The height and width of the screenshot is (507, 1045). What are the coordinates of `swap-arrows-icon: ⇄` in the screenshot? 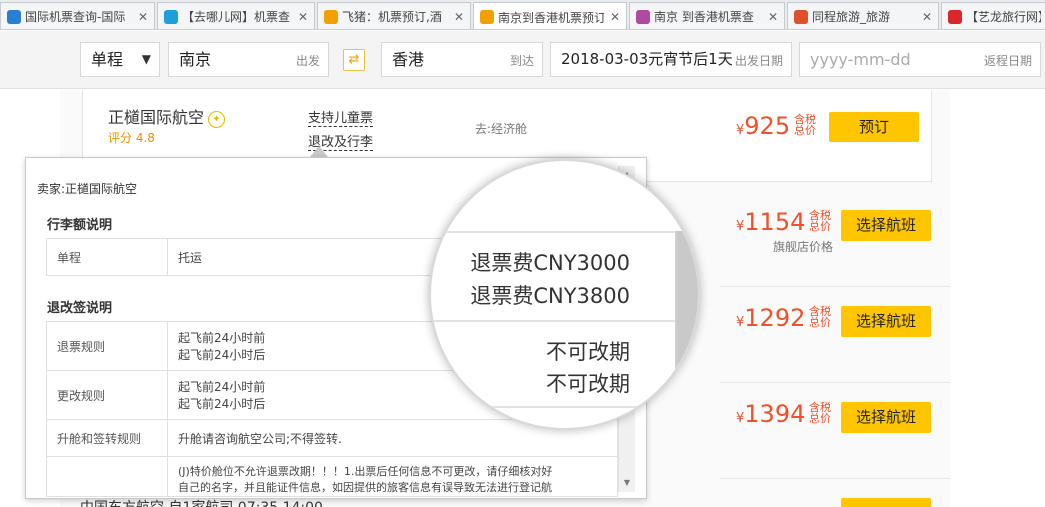 It's located at (354, 60).